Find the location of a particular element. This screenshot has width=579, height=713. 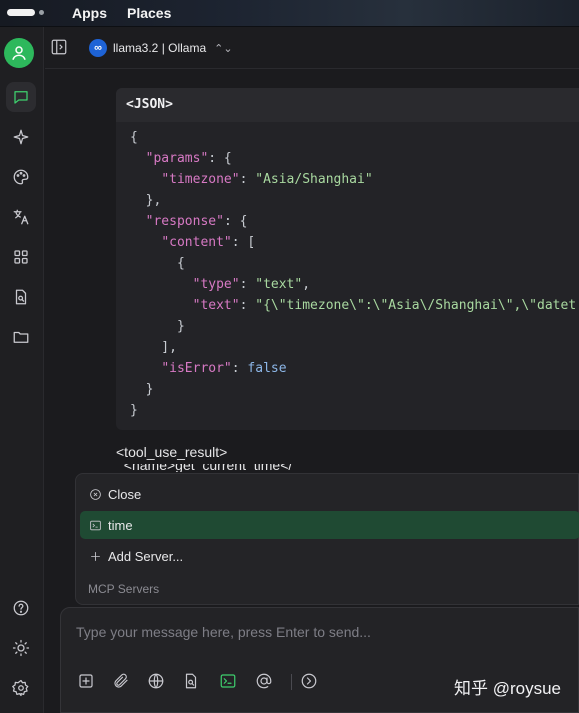

knowledge-base-button is located at coordinates (191, 681).